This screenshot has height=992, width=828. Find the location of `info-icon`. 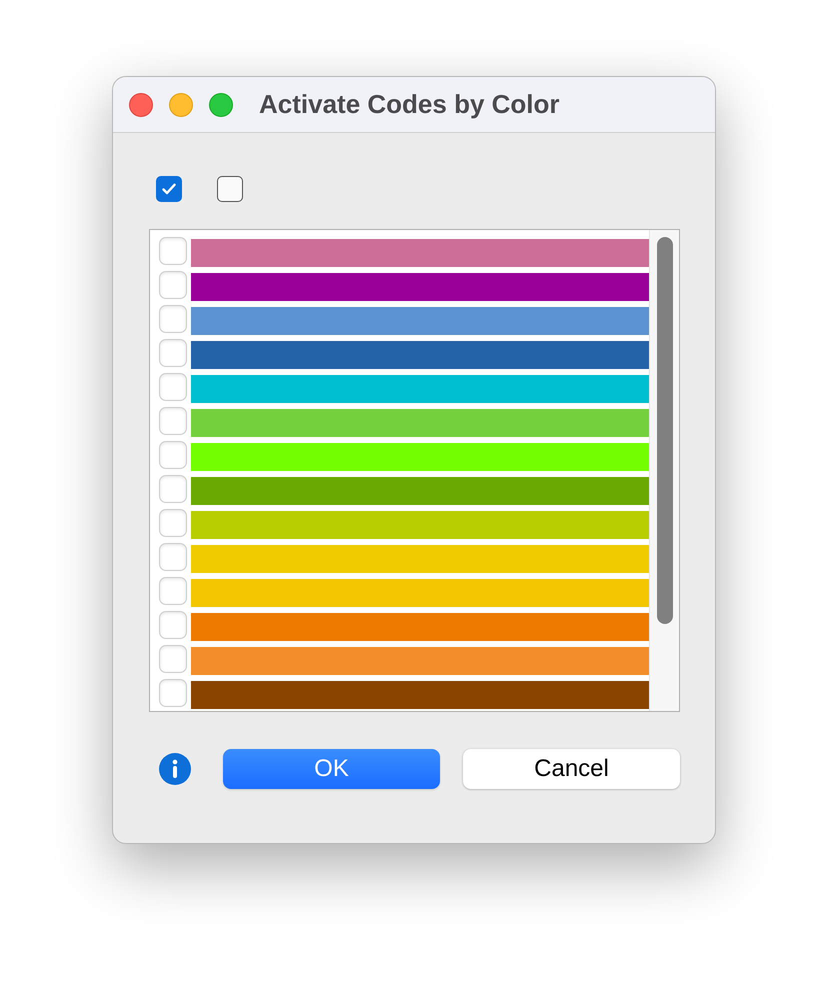

info-icon is located at coordinates (175, 769).